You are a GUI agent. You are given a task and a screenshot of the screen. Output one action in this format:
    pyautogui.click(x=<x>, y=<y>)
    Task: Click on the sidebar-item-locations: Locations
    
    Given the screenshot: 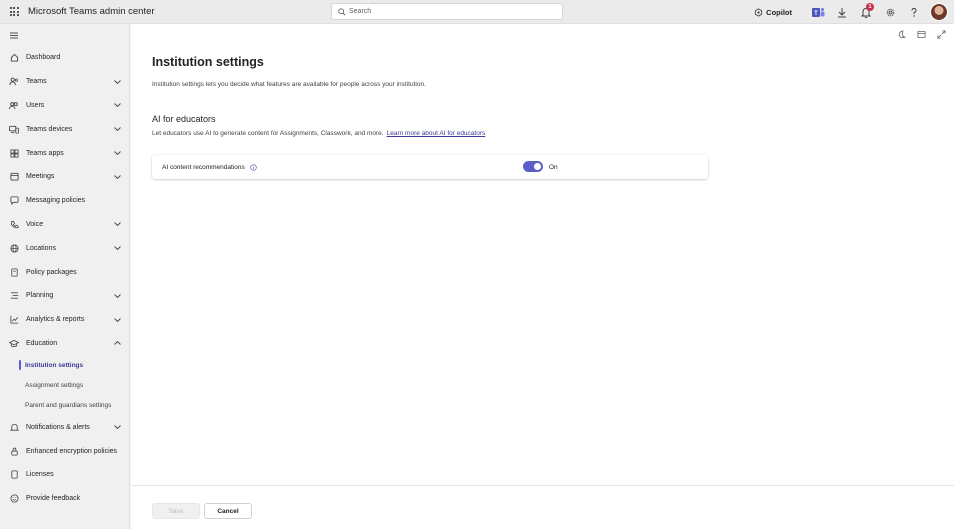 What is the action you would take?
    pyautogui.click(x=64, y=248)
    